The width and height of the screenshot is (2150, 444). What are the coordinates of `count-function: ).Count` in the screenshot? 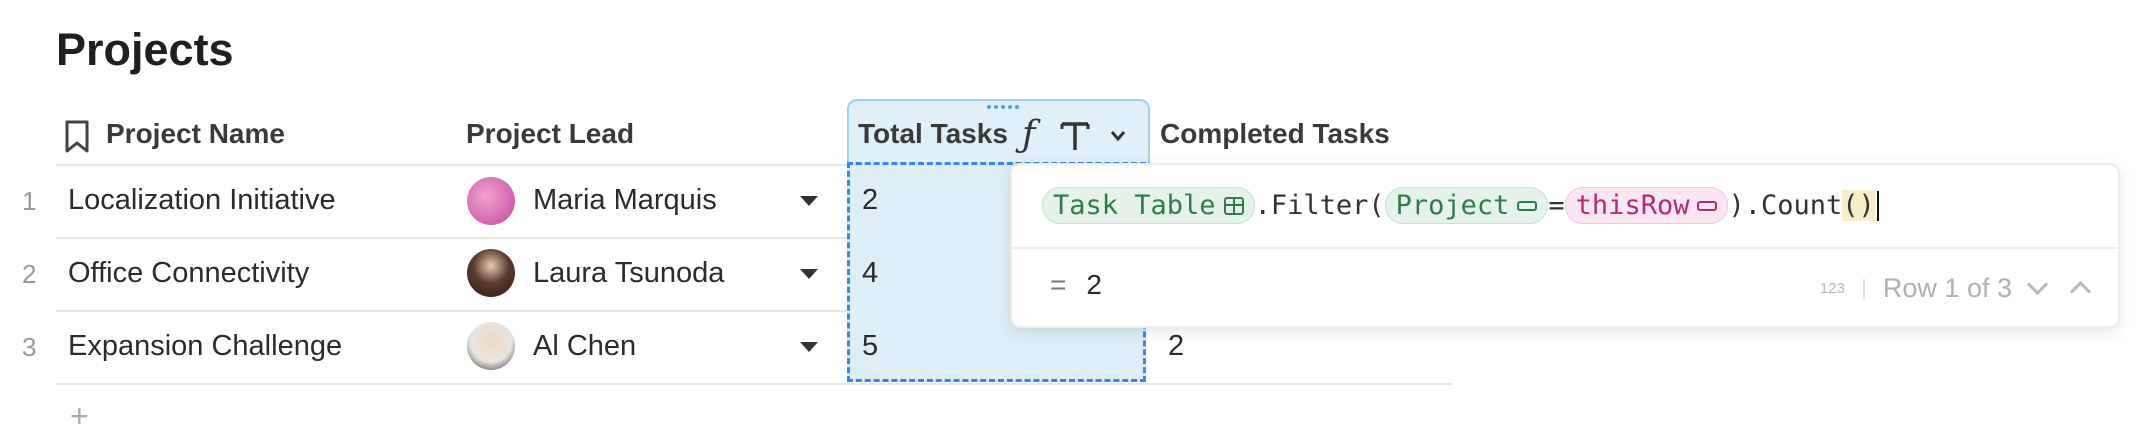 It's located at (1785, 205).